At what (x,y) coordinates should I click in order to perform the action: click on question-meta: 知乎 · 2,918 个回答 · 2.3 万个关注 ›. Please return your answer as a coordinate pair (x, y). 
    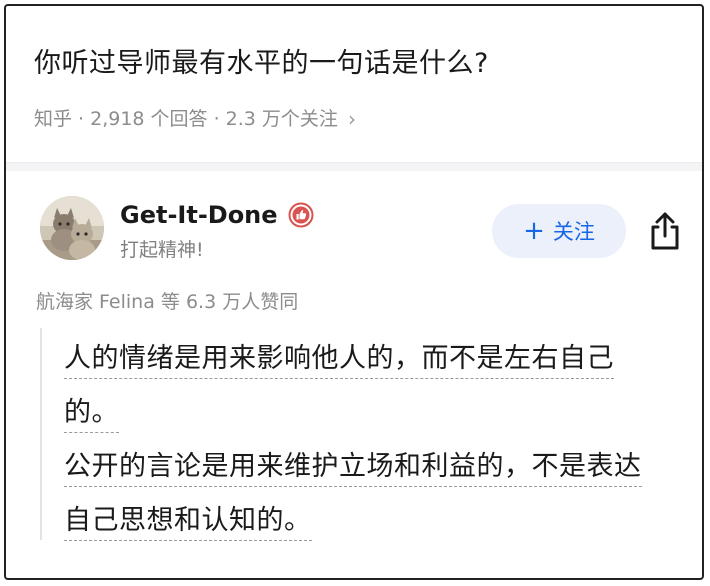
    Looking at the image, I should click on (195, 119).